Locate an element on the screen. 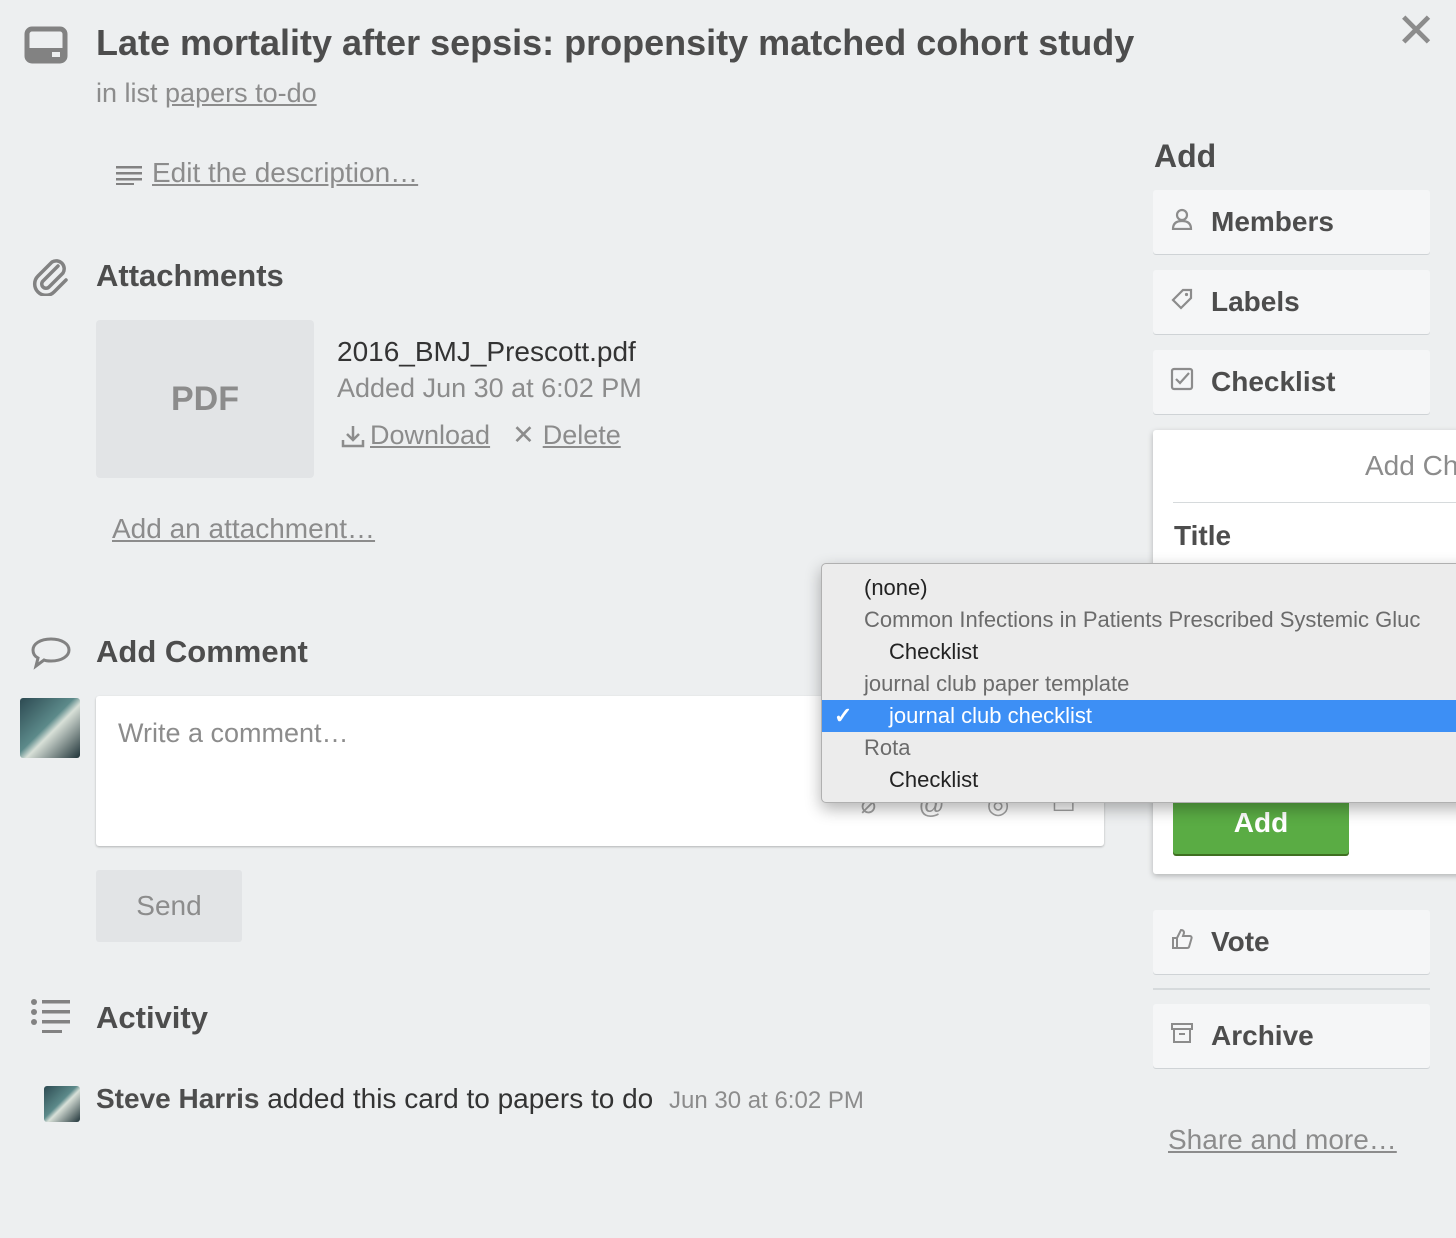 The width and height of the screenshot is (1456, 1238). thumbs-up-icon is located at coordinates (1182, 942).